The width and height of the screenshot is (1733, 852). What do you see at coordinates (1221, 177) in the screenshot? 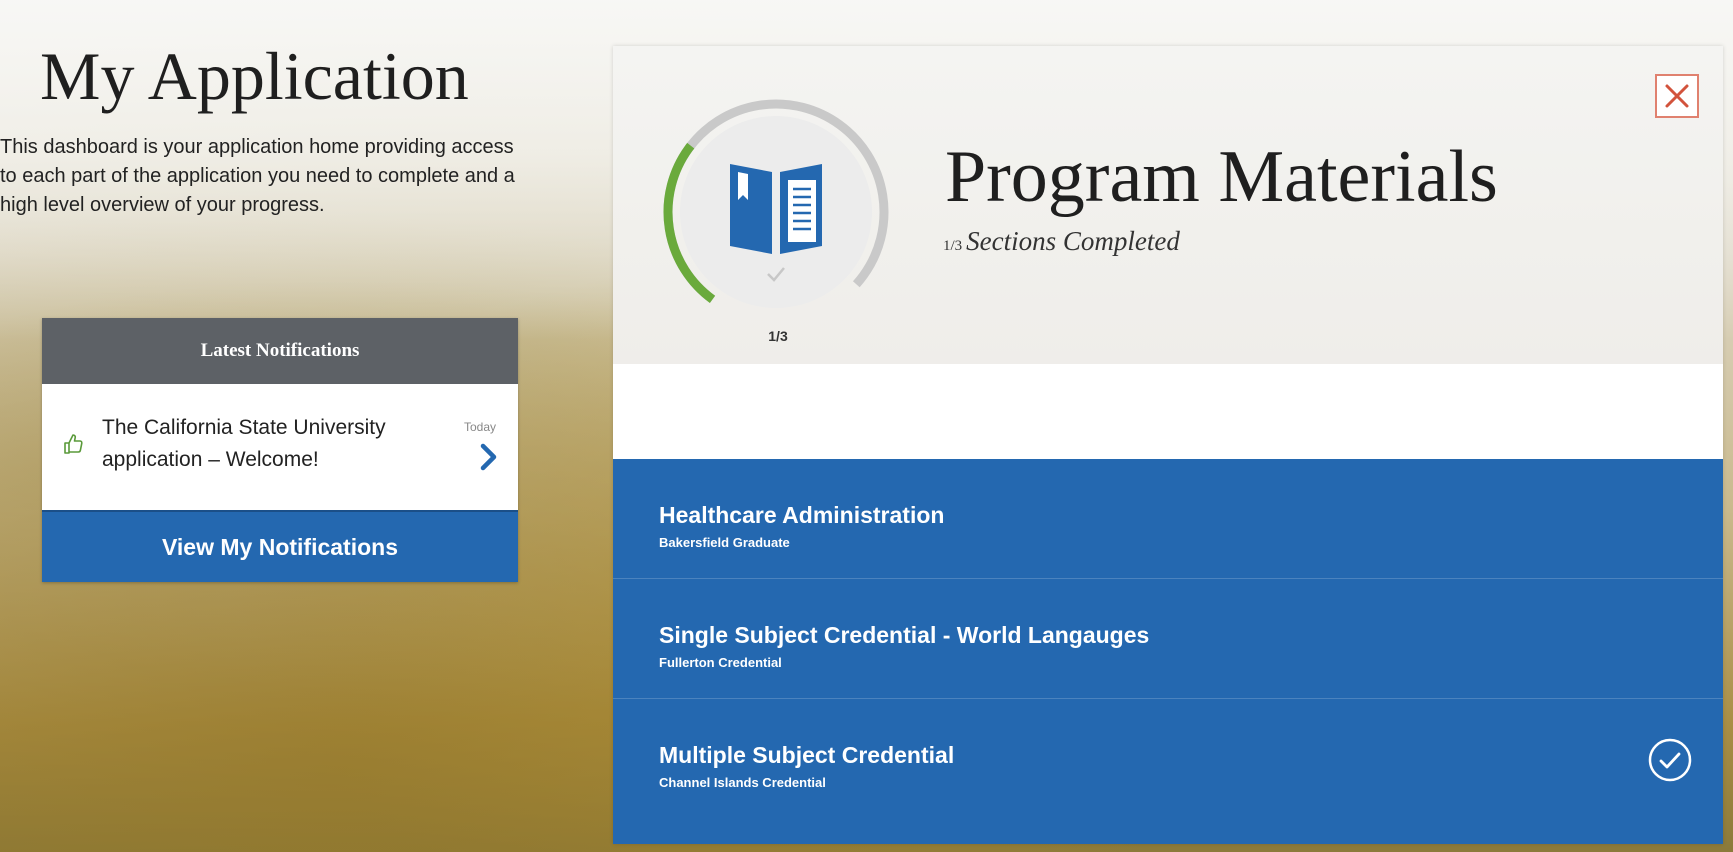
I see `panel-title: Program Materials` at bounding box center [1221, 177].